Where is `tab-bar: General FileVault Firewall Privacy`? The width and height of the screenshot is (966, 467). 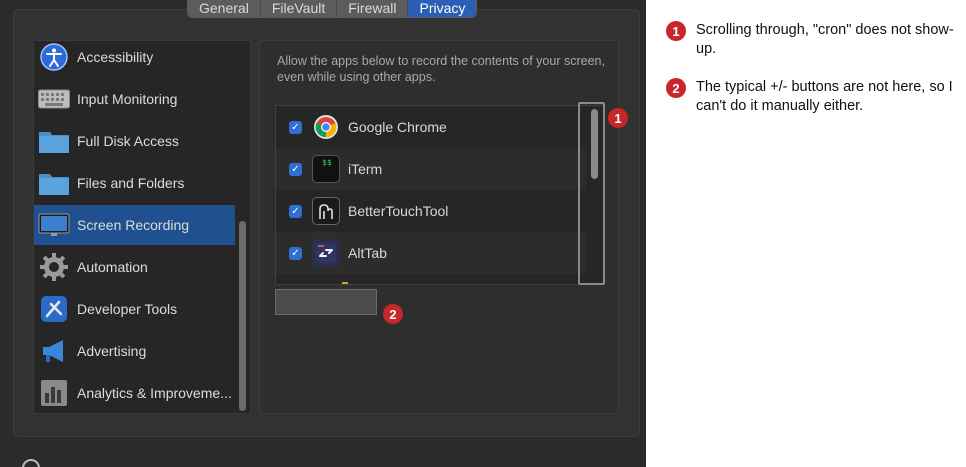 tab-bar: General FileVault Firewall Privacy is located at coordinates (332, 9).